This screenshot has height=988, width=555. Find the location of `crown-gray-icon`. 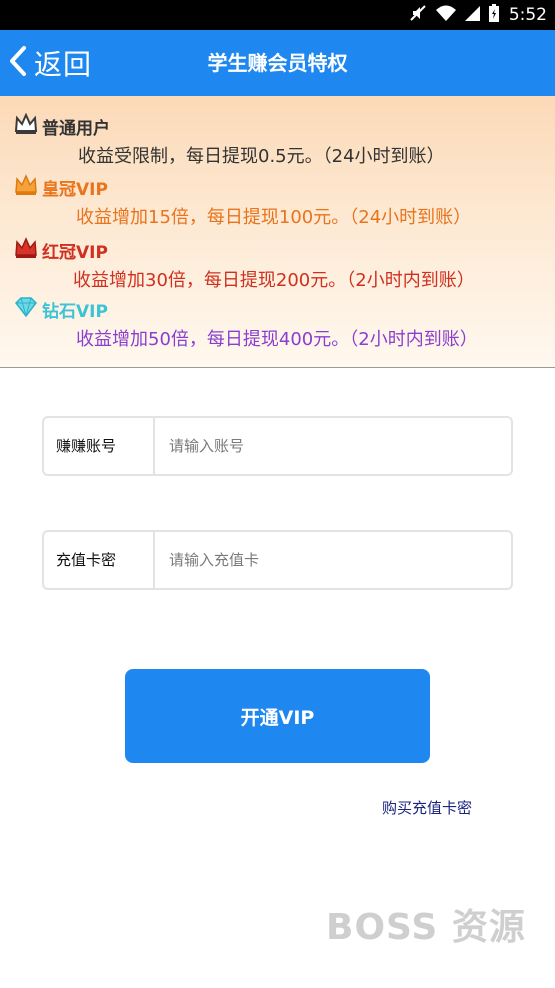

crown-gray-icon is located at coordinates (26, 125).